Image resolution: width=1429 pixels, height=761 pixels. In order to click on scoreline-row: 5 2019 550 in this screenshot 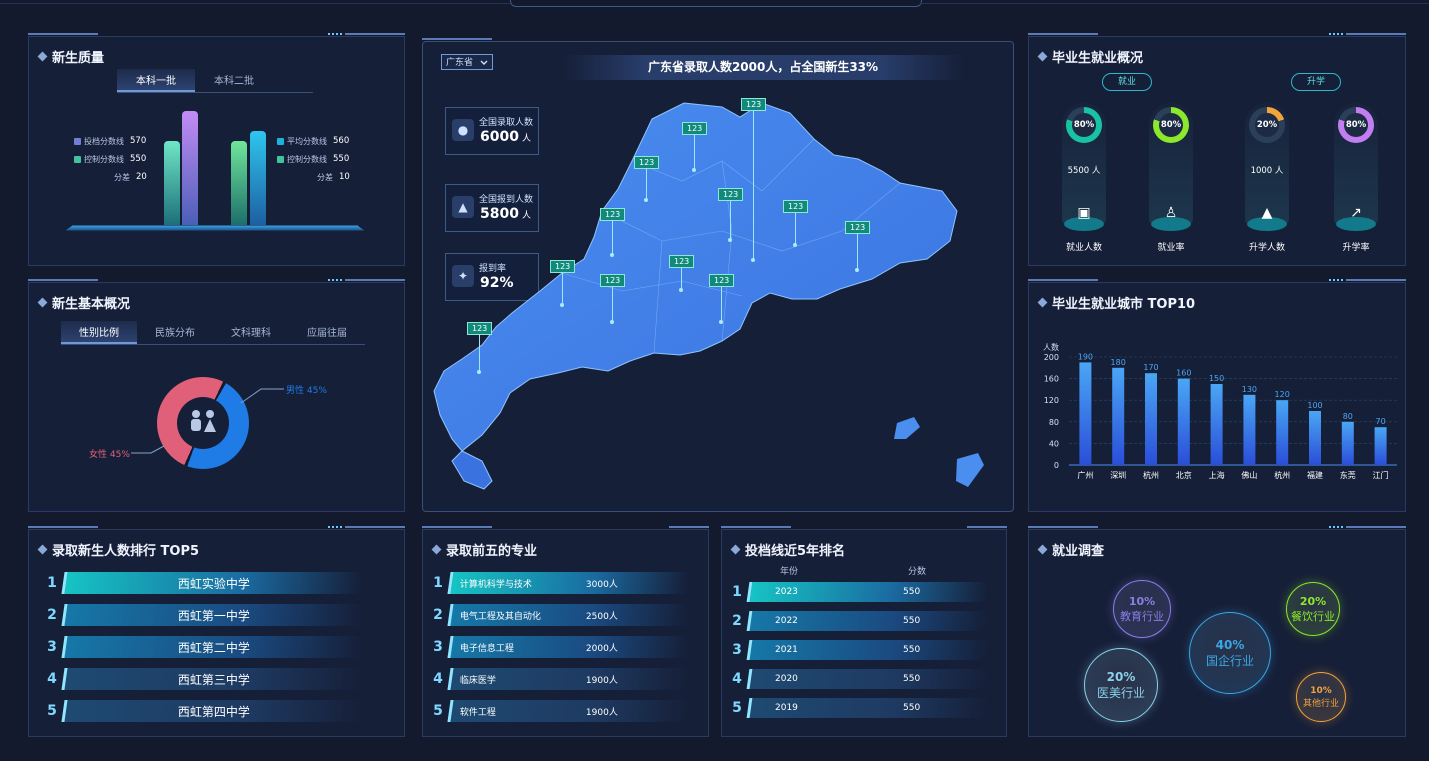, I will do `click(857, 708)`.